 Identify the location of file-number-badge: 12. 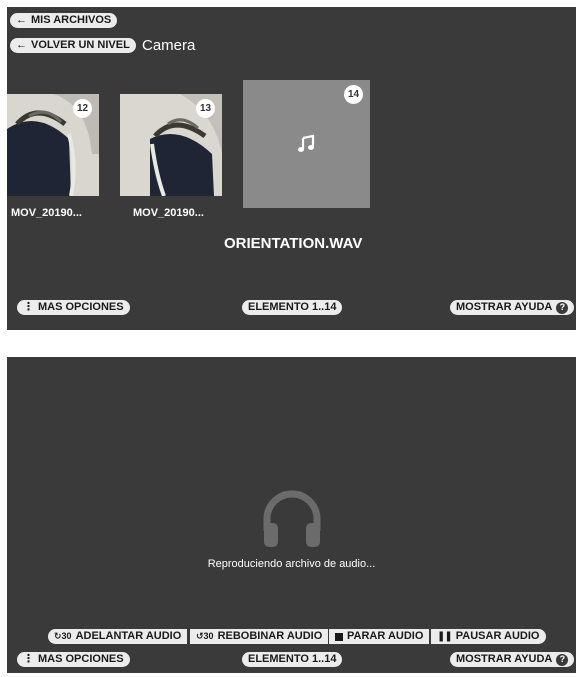
(82, 108).